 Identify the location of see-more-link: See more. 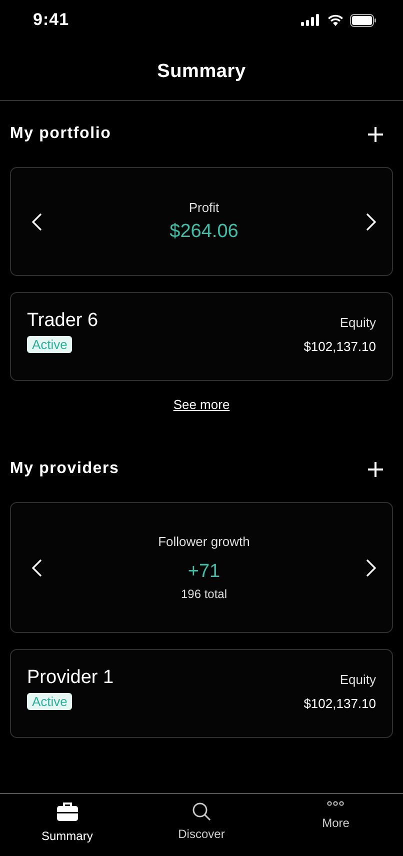
(201, 404).